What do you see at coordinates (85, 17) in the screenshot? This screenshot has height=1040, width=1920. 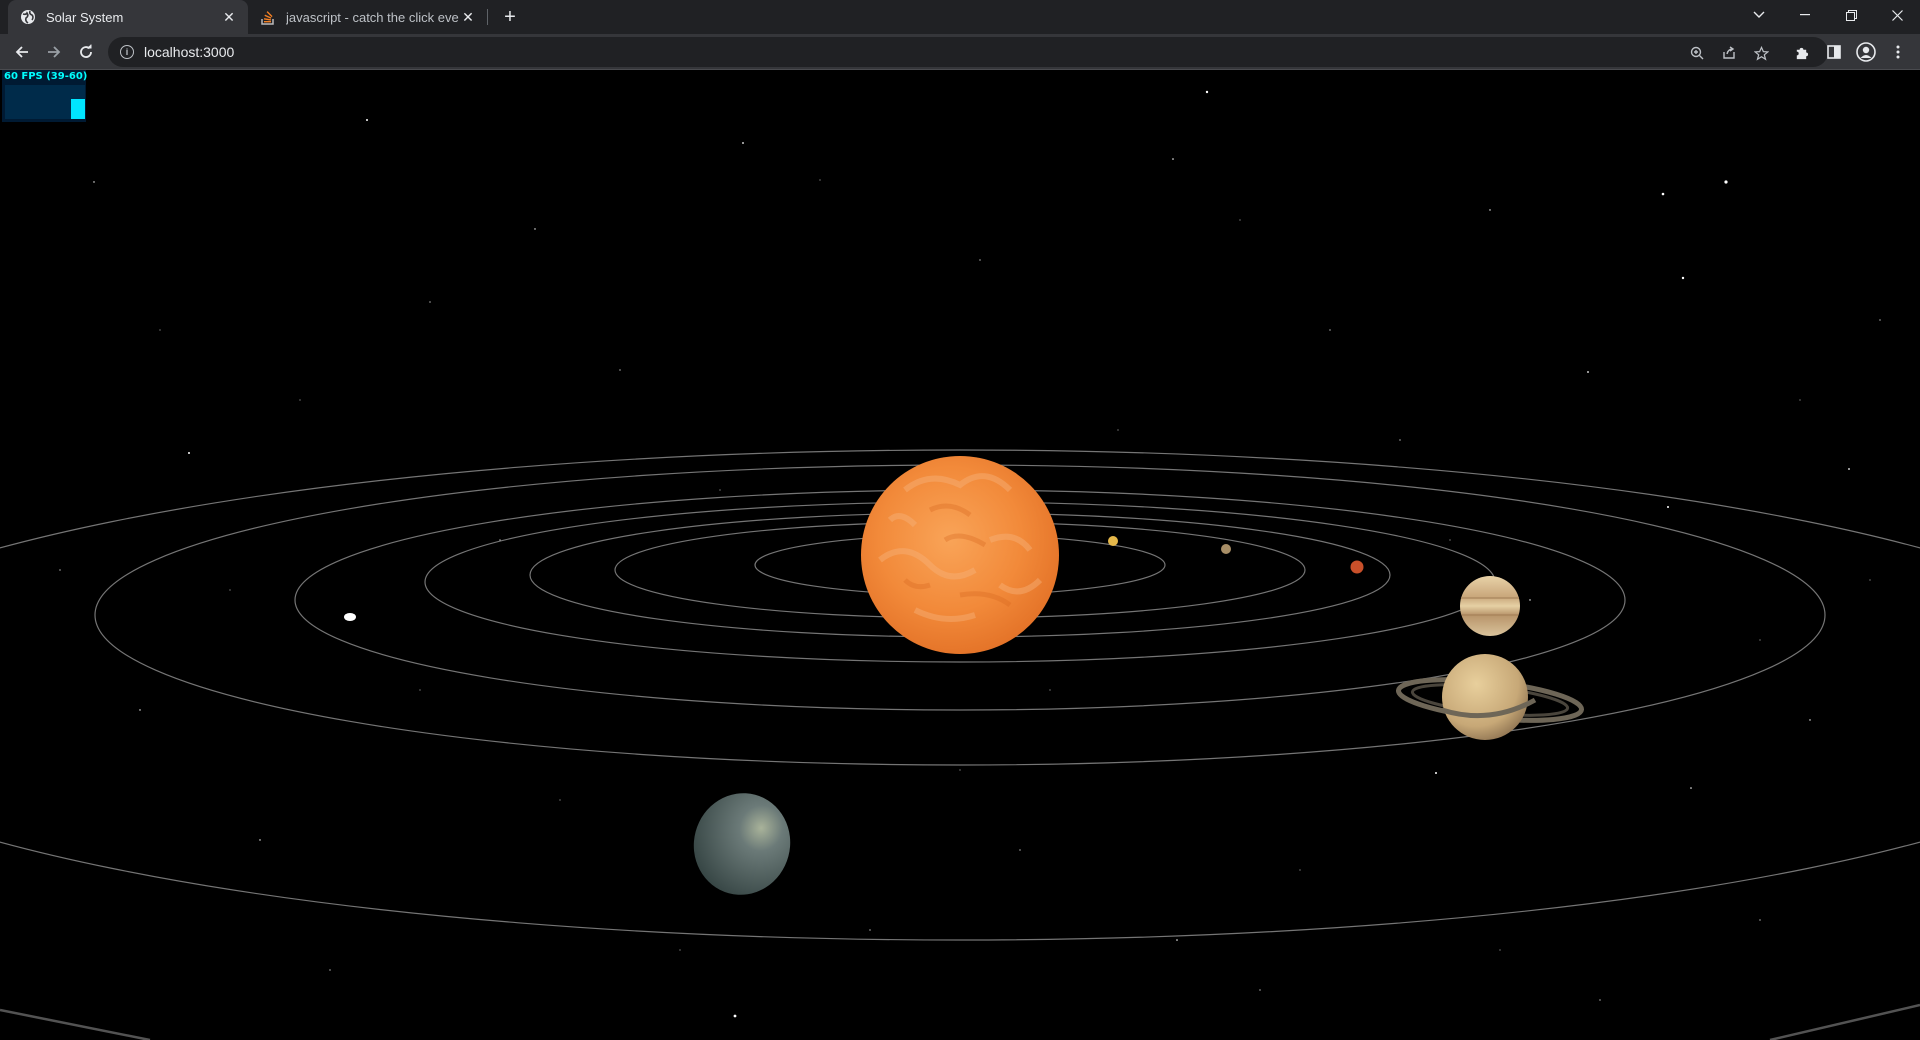 I see `tab-title: Solar System` at bounding box center [85, 17].